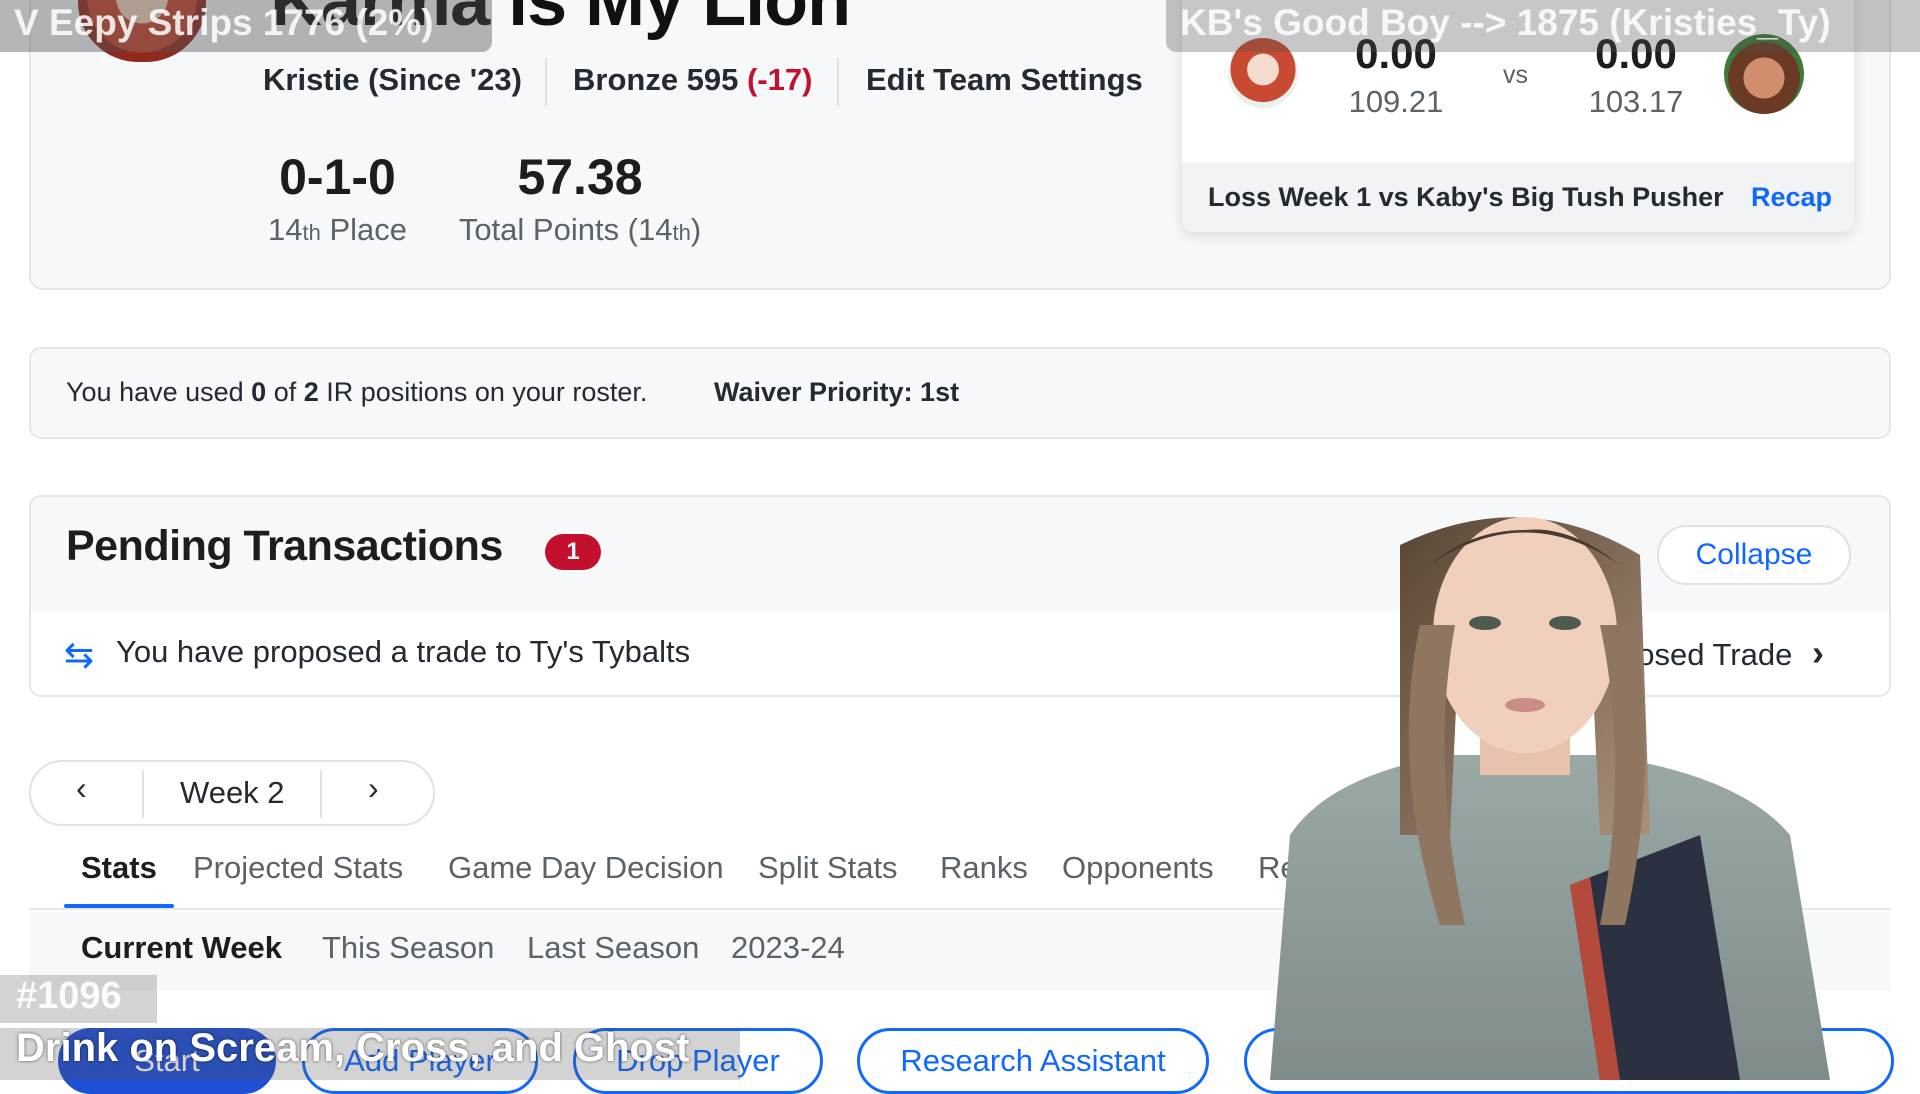  Describe the element at coordinates (573, 552) in the screenshot. I see `pending-count-badge: 1` at that location.